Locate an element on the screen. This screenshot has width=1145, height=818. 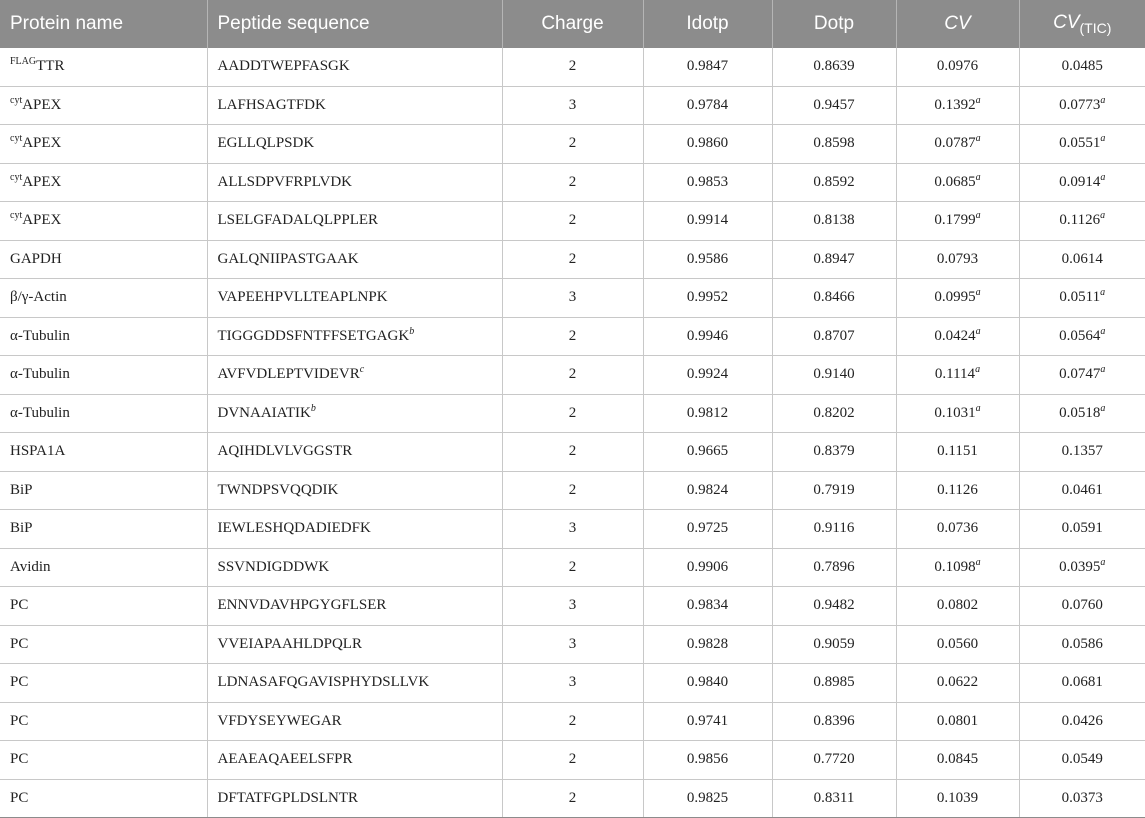
cell-idotp: 0.9725 is located at coordinates (708, 529).